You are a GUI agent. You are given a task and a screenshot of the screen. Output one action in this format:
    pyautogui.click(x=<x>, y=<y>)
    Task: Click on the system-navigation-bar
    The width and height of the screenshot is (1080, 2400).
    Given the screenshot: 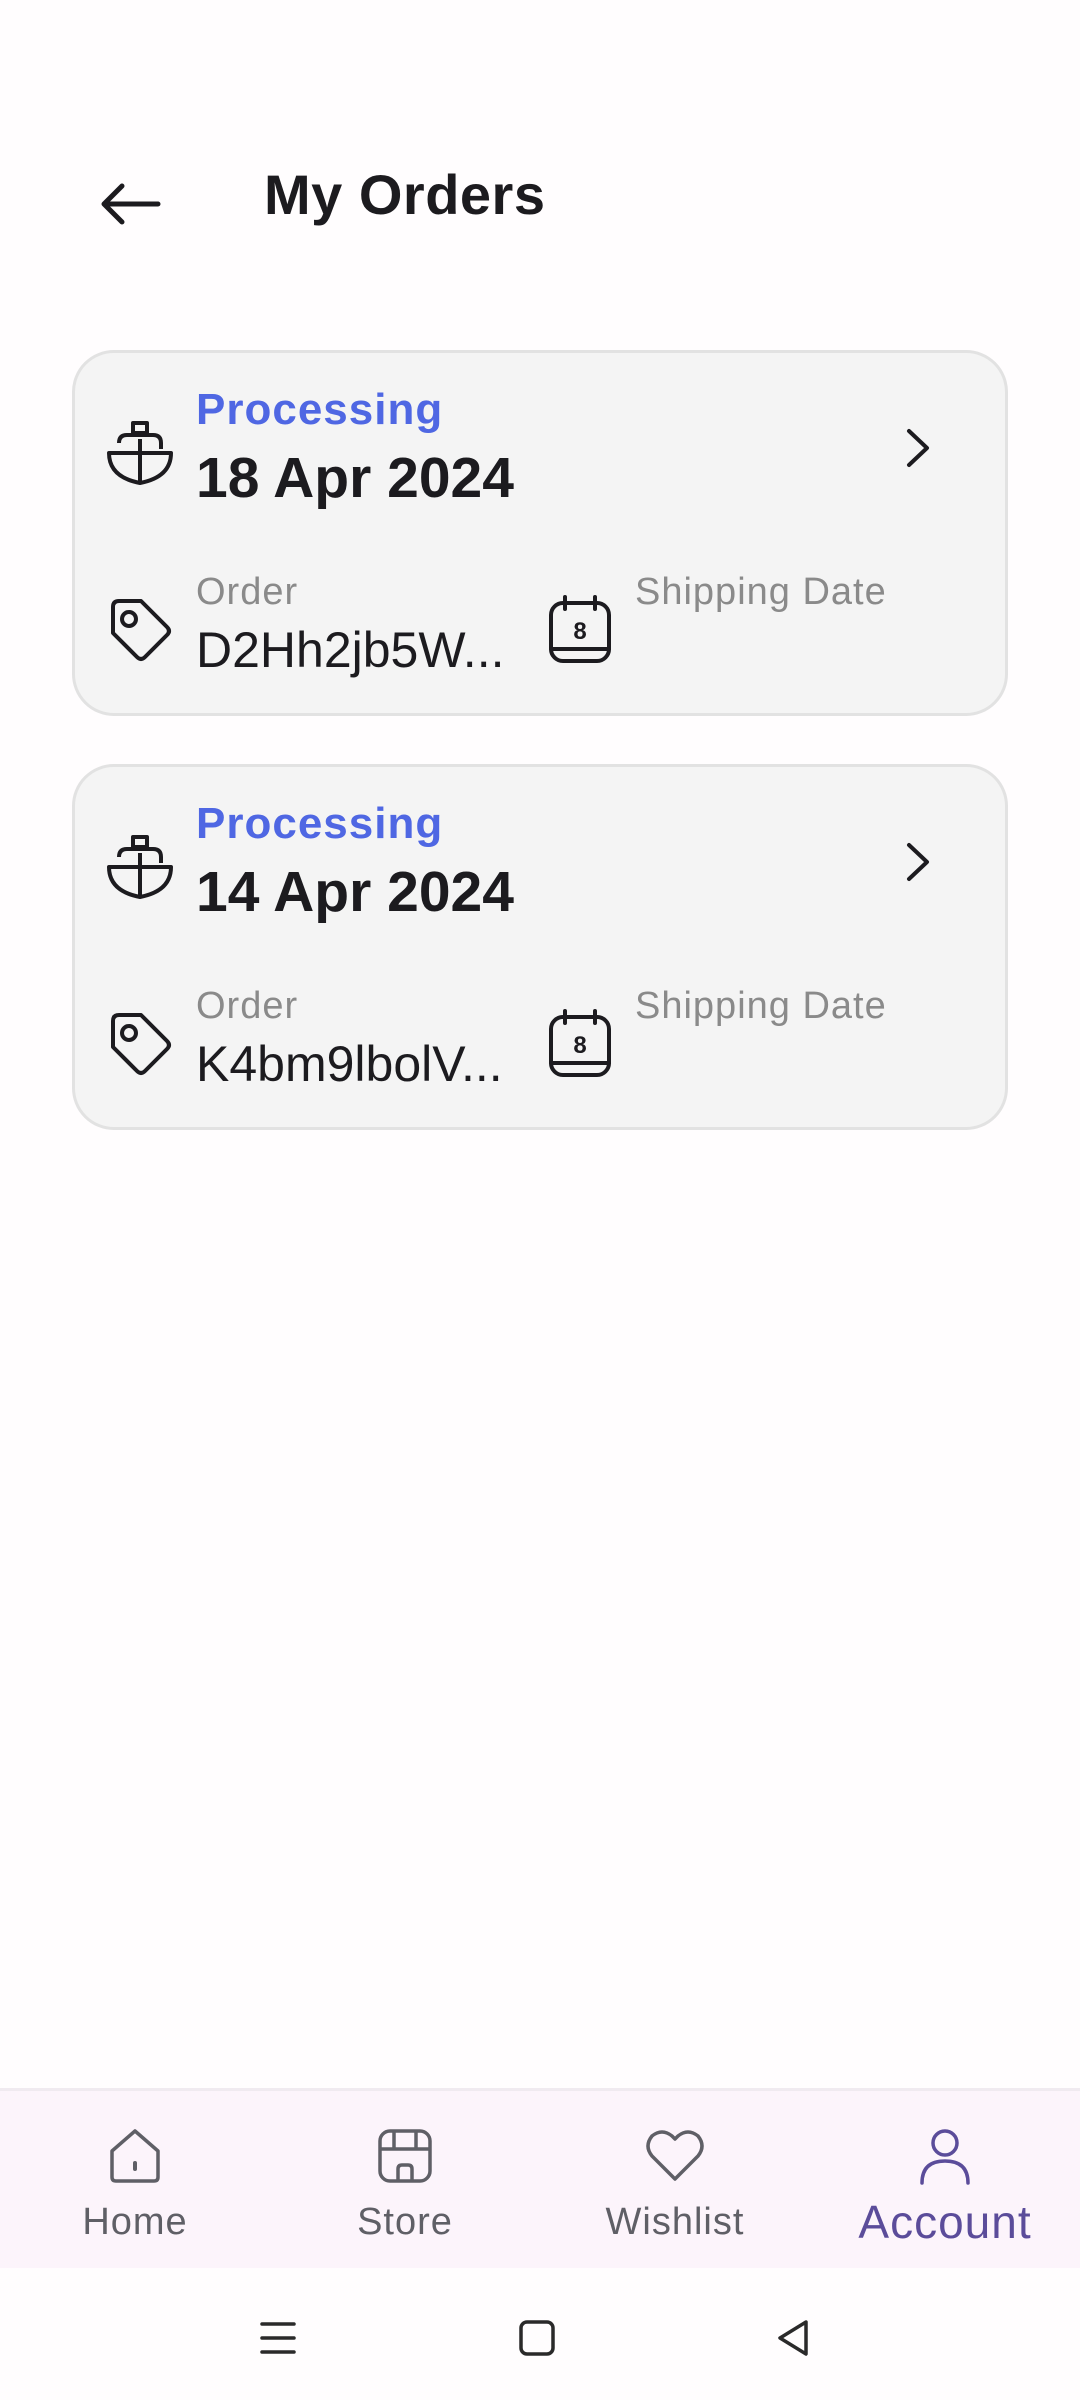 What is the action you would take?
    pyautogui.click(x=540, y=2334)
    